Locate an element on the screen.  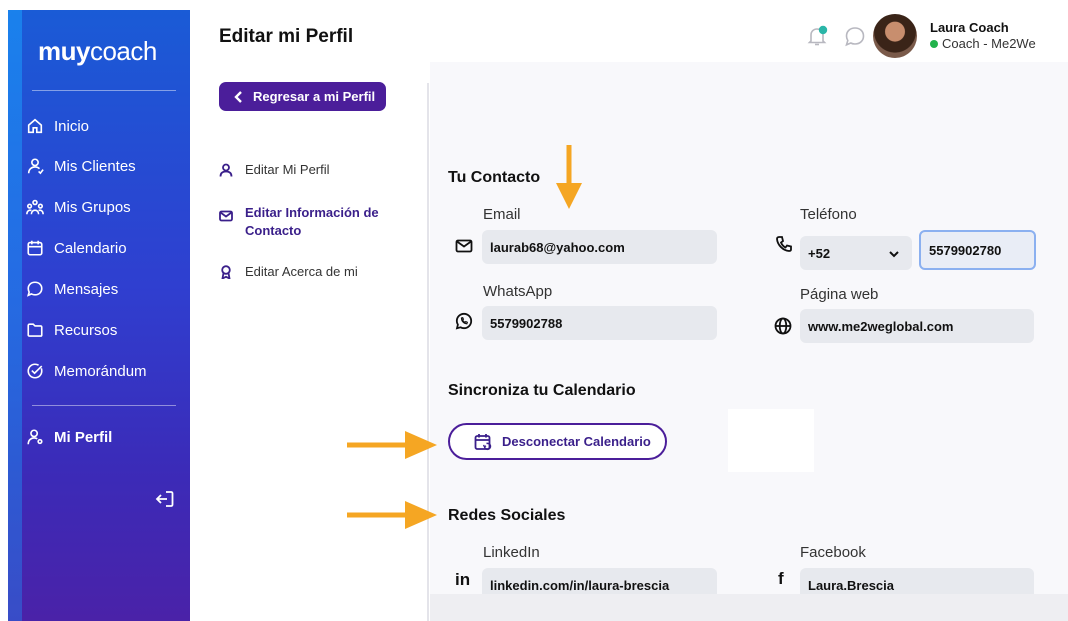
linkedin-label: LinkedIn is located at coordinates (511, 552).